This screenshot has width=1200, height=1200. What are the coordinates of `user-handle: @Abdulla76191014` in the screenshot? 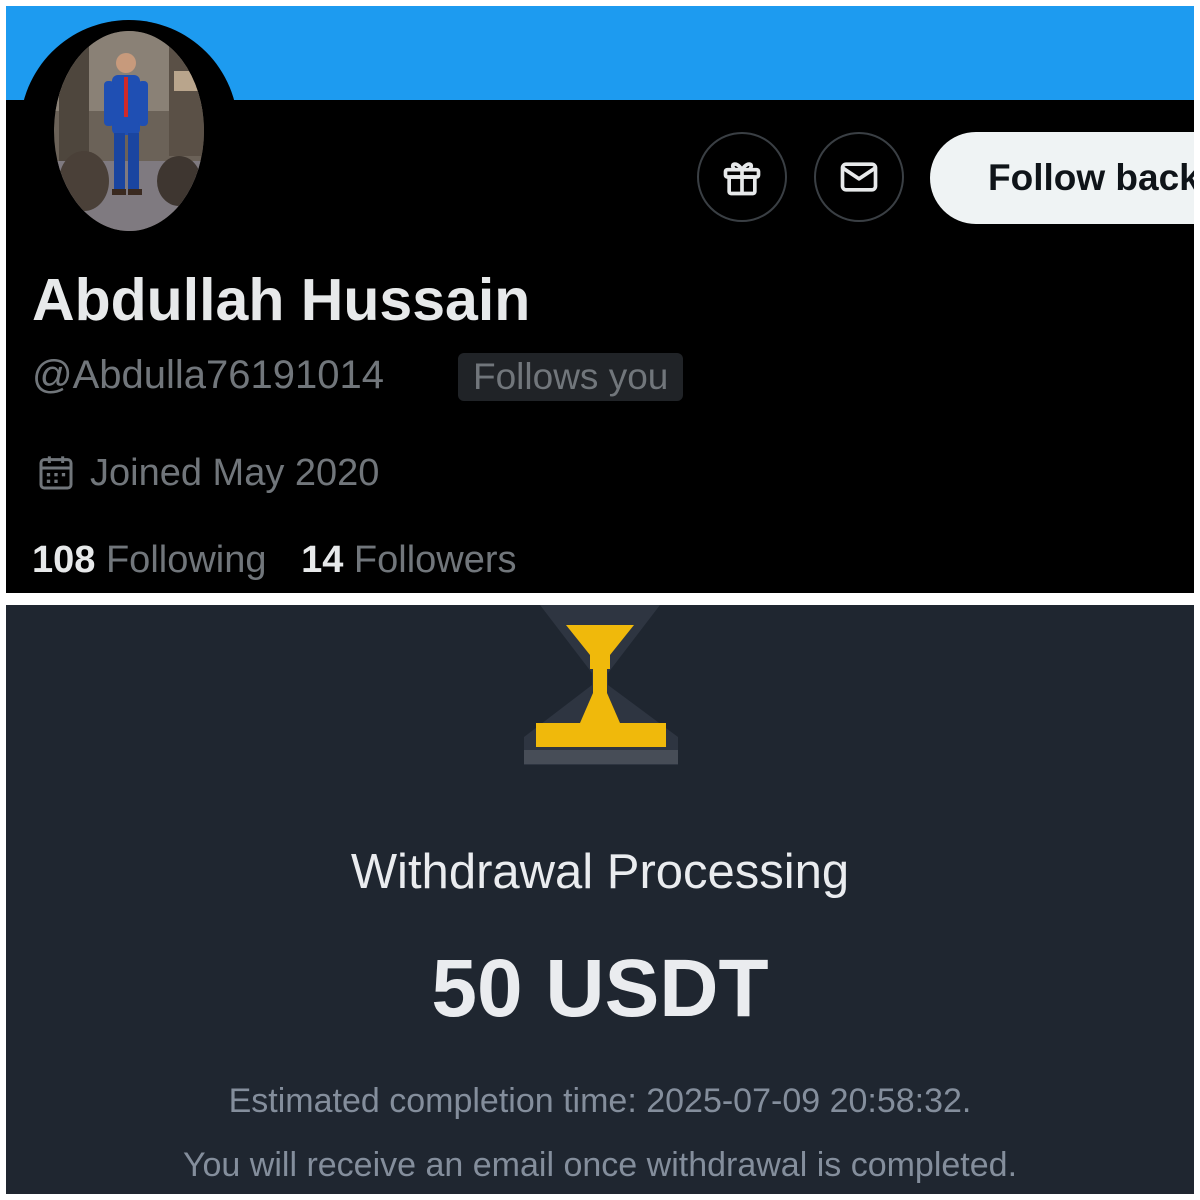 It's located at (208, 375).